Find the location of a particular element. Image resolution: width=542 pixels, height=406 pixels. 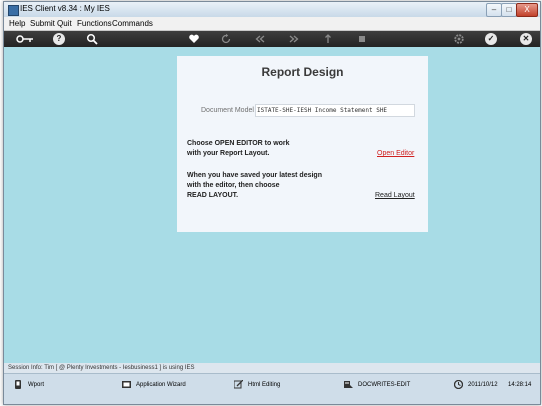

docwrites-item: DOCWRITES-EDIT is located at coordinates (377, 385).